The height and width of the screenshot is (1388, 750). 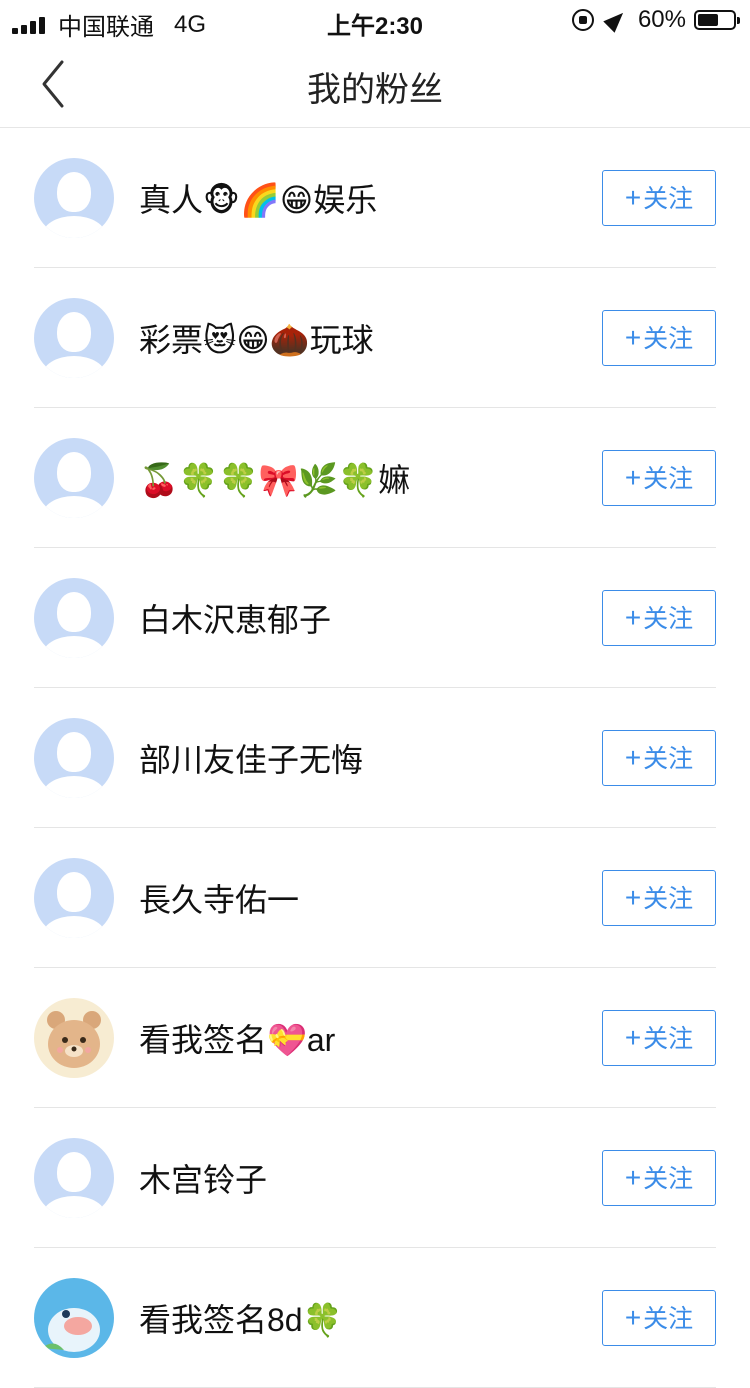 What do you see at coordinates (375, 1038) in the screenshot?
I see `follower-row: 看我签名💝ar +关注` at bounding box center [375, 1038].